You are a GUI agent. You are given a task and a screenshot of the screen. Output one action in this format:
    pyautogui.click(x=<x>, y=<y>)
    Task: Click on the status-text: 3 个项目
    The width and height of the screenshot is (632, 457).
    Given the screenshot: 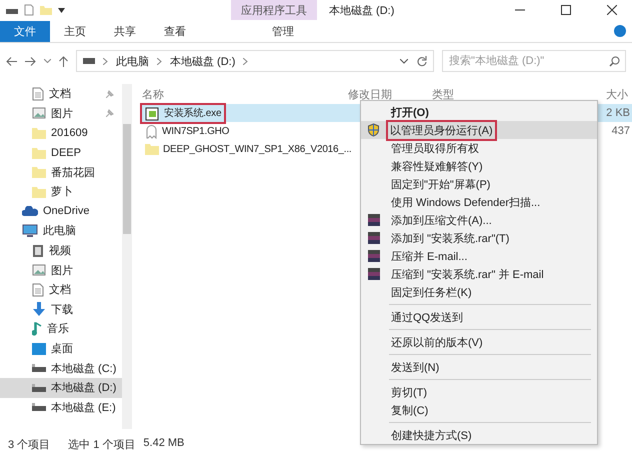 What is the action you would take?
    pyautogui.click(x=29, y=445)
    